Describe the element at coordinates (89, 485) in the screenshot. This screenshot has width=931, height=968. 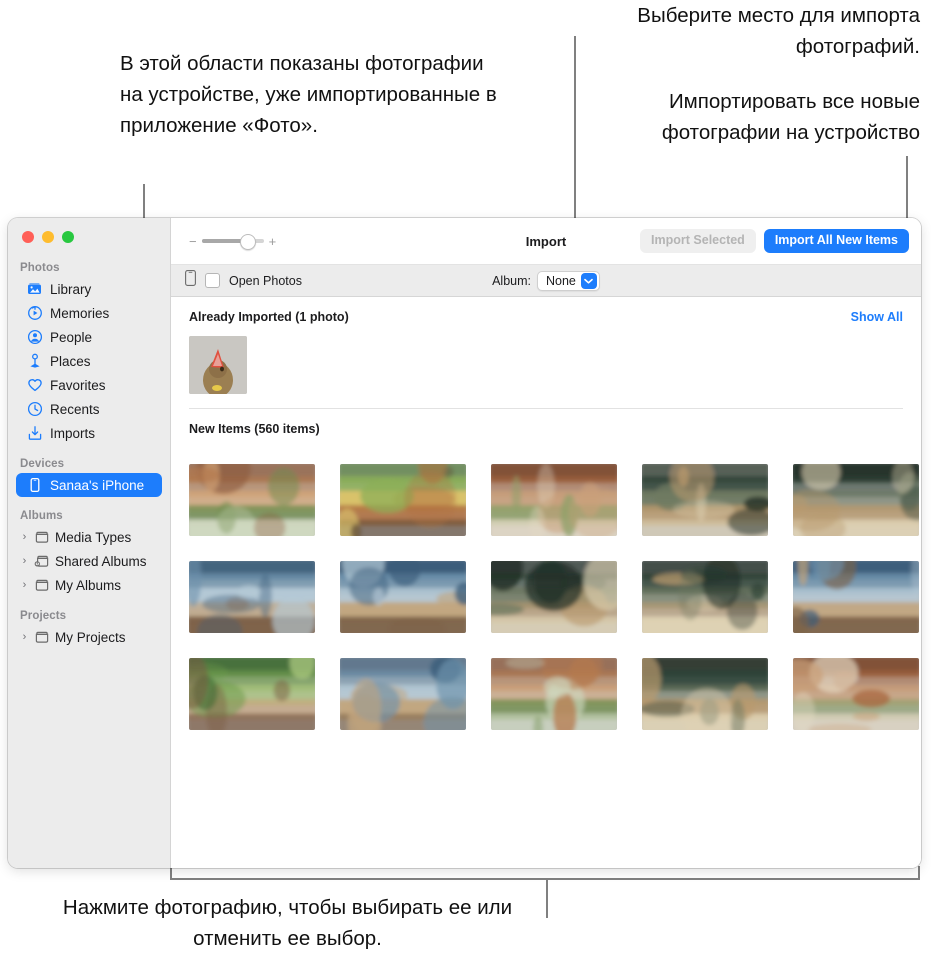
I see `sidebar-item-sanaa-s-iphone: Sanaa's iPhone` at that location.